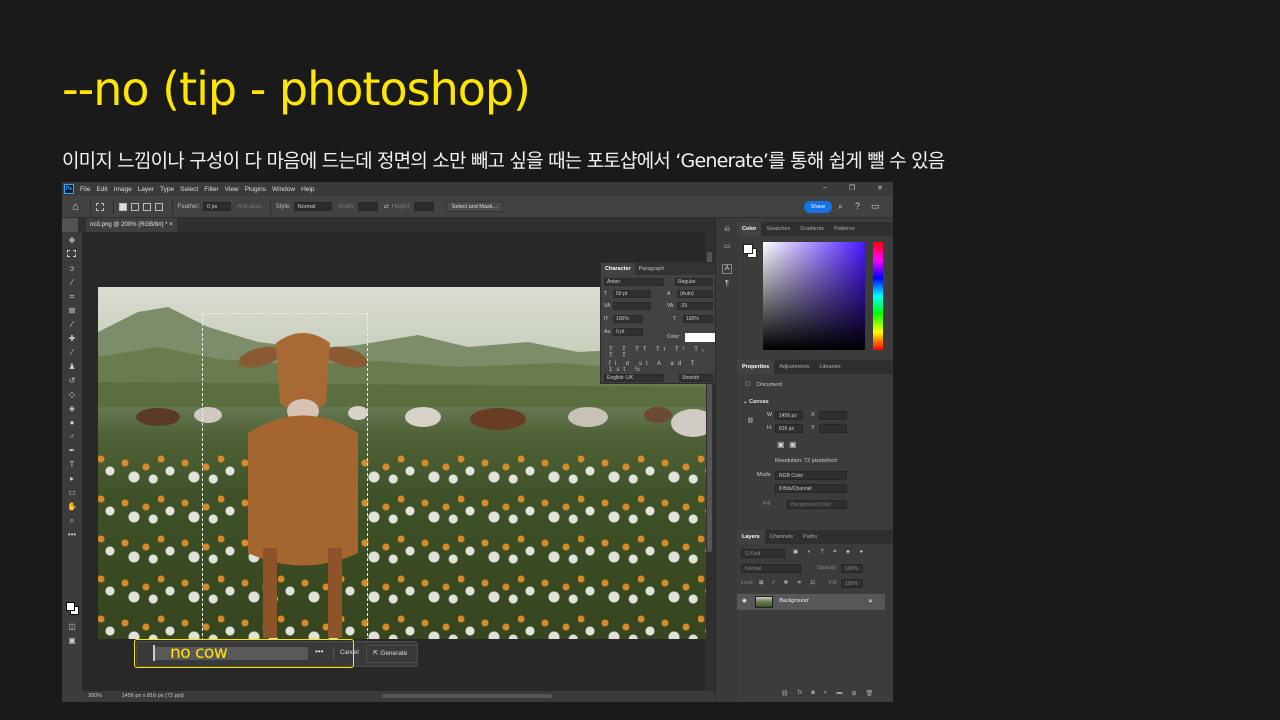  Describe the element at coordinates (852, 583) in the screenshot. I see `fill-opacity-input: 100%` at that location.